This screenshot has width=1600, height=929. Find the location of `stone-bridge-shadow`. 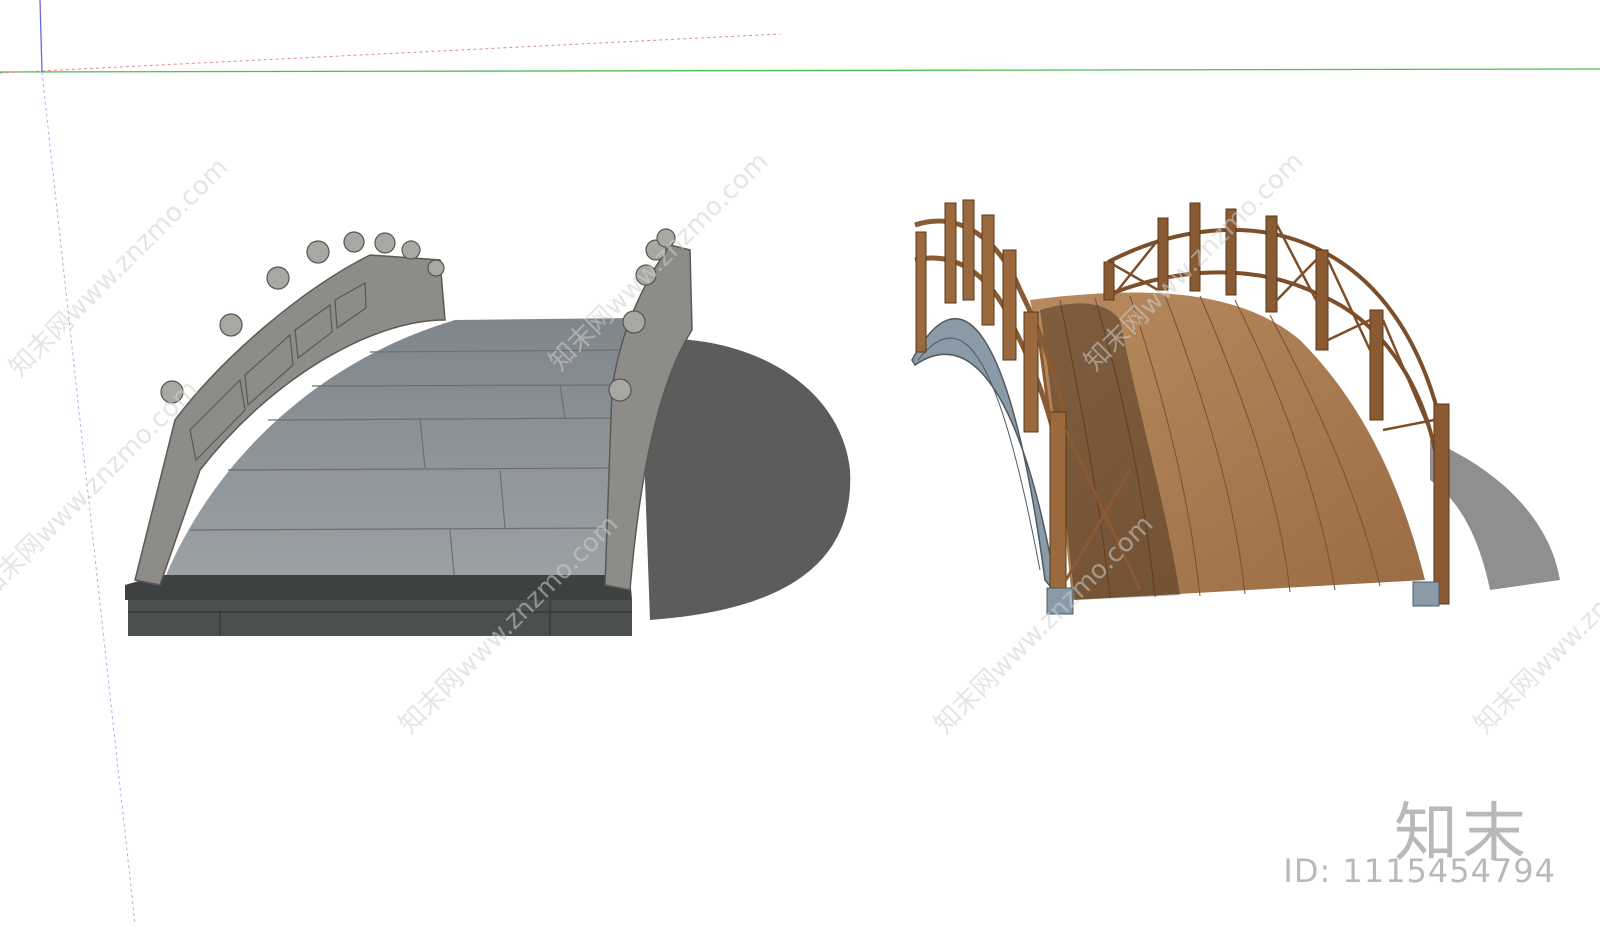

stone-bridge-shadow is located at coordinates (745, 479).